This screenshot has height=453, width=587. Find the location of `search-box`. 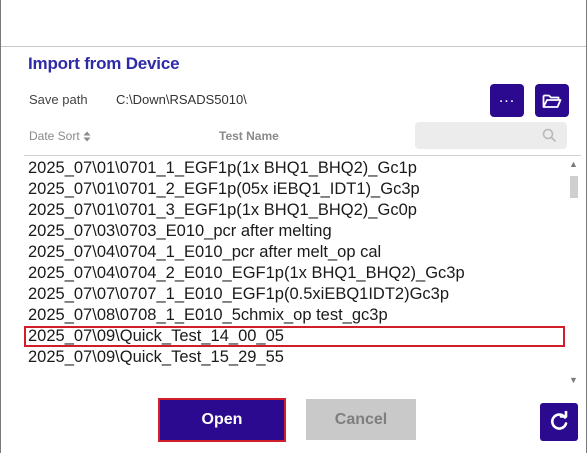

search-box is located at coordinates (491, 135).